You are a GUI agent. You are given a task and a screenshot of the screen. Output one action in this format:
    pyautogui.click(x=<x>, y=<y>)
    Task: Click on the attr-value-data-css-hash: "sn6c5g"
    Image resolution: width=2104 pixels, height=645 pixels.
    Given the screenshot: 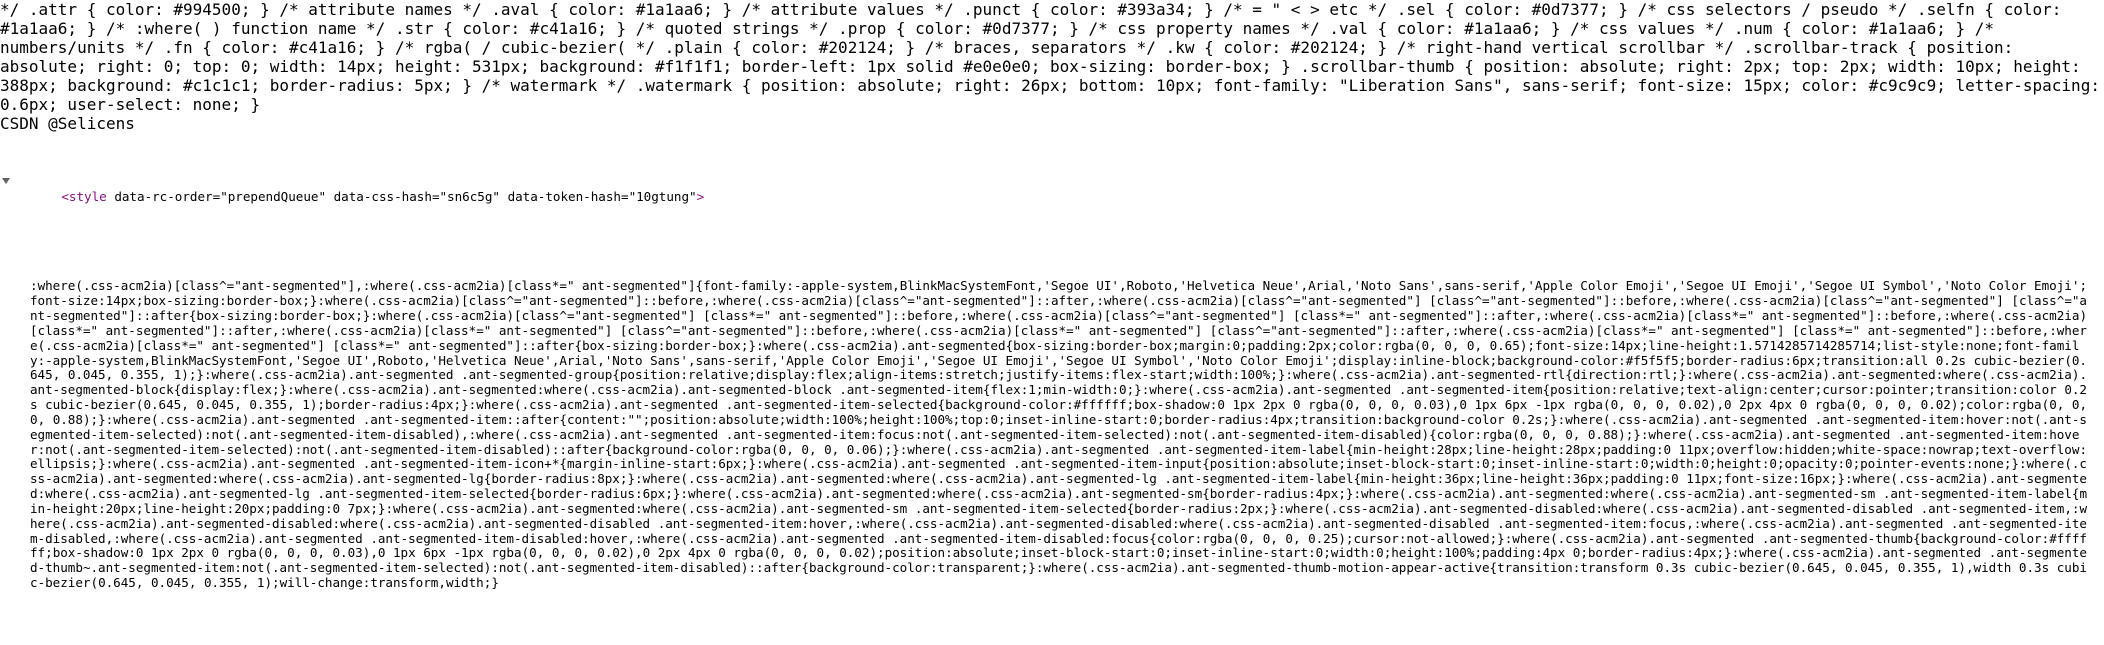 What is the action you would take?
    pyautogui.click(x=470, y=197)
    